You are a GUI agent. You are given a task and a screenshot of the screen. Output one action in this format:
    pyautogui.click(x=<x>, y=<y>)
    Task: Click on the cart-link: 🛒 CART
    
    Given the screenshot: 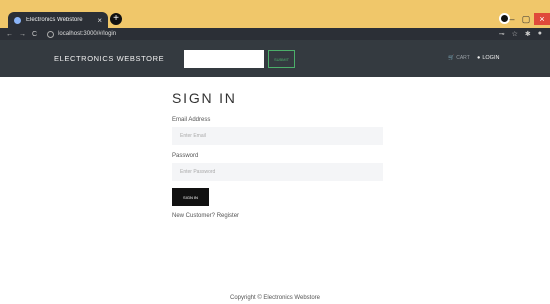 What is the action you would take?
    pyautogui.click(x=459, y=58)
    